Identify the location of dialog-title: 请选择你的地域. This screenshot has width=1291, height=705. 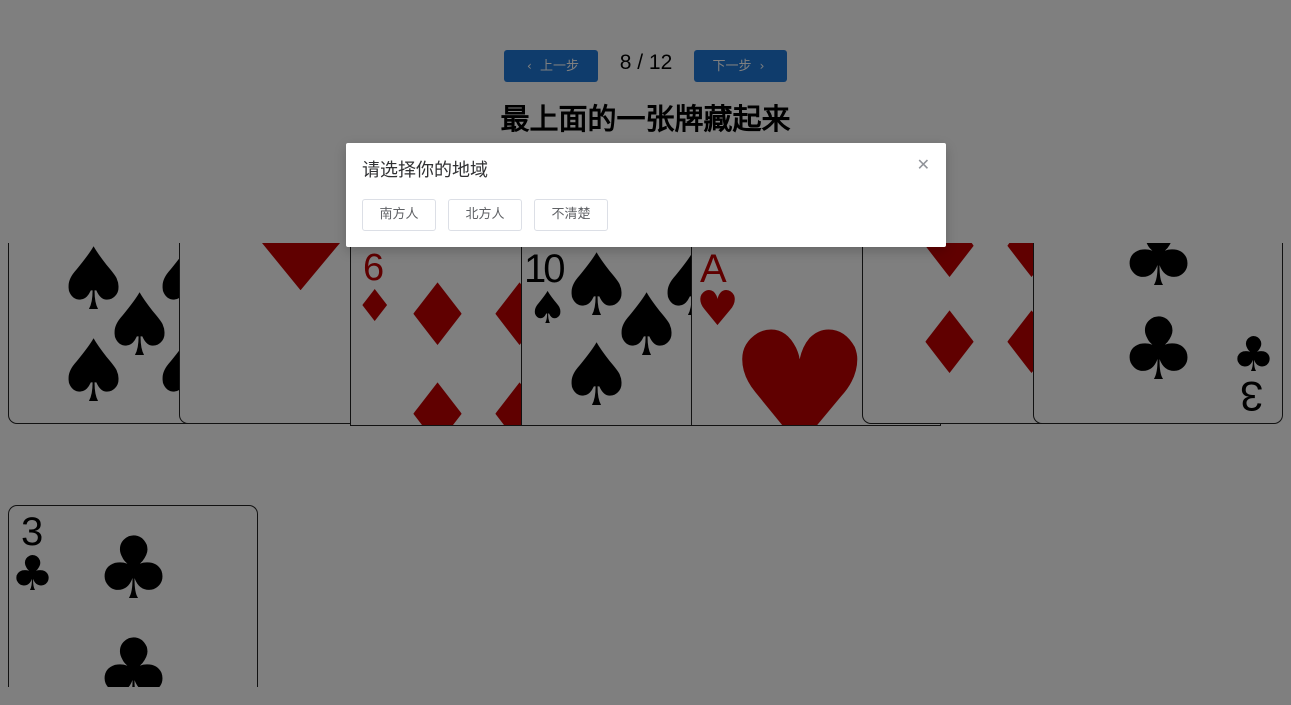
(425, 170).